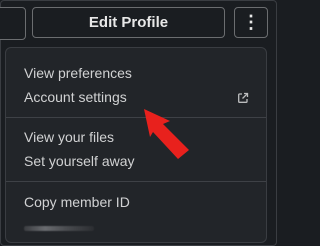  Describe the element at coordinates (79, 161) in the screenshot. I see `menu-item-set-yourself-away: Set yourself away` at that location.